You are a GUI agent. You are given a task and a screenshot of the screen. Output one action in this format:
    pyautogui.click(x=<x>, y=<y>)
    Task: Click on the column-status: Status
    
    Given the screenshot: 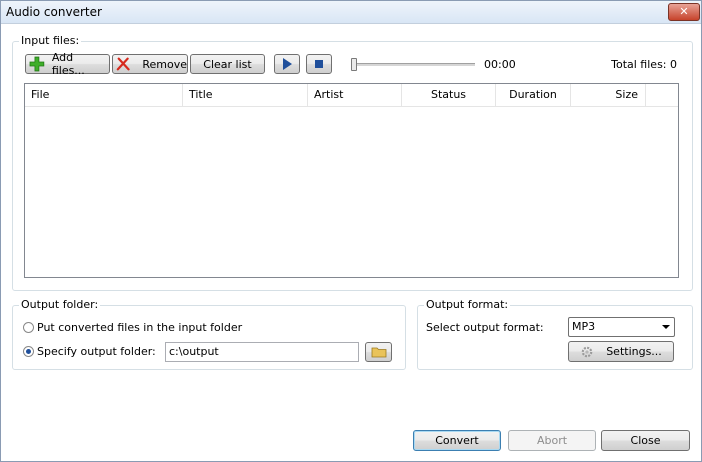 What is the action you would take?
    pyautogui.click(x=449, y=95)
    